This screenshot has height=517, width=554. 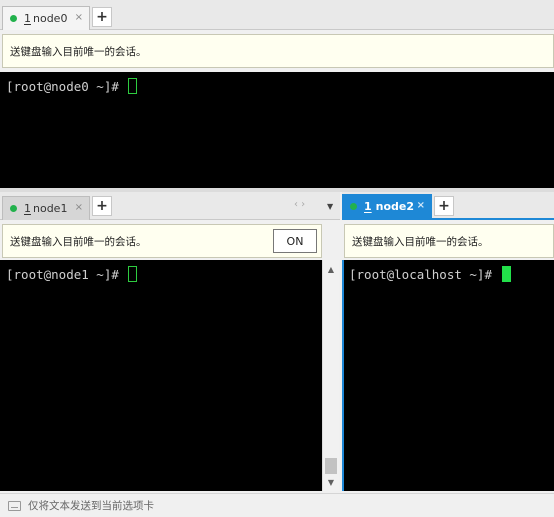 I want to click on terminal-line: [root@node0 ~]#, so click(x=72, y=86).